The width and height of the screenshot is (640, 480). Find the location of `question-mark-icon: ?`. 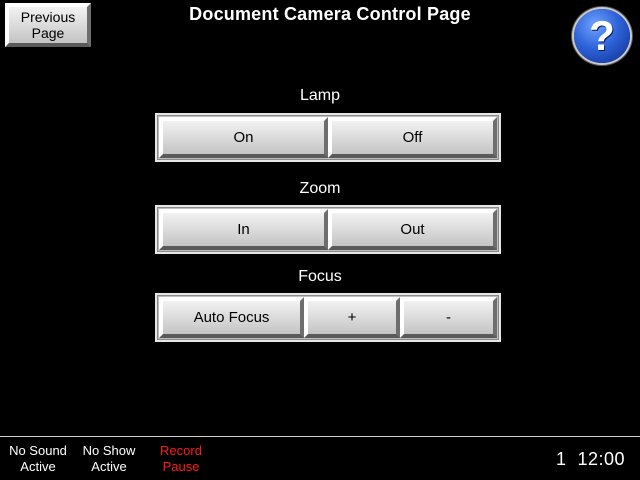

question-mark-icon: ? is located at coordinates (602, 35).